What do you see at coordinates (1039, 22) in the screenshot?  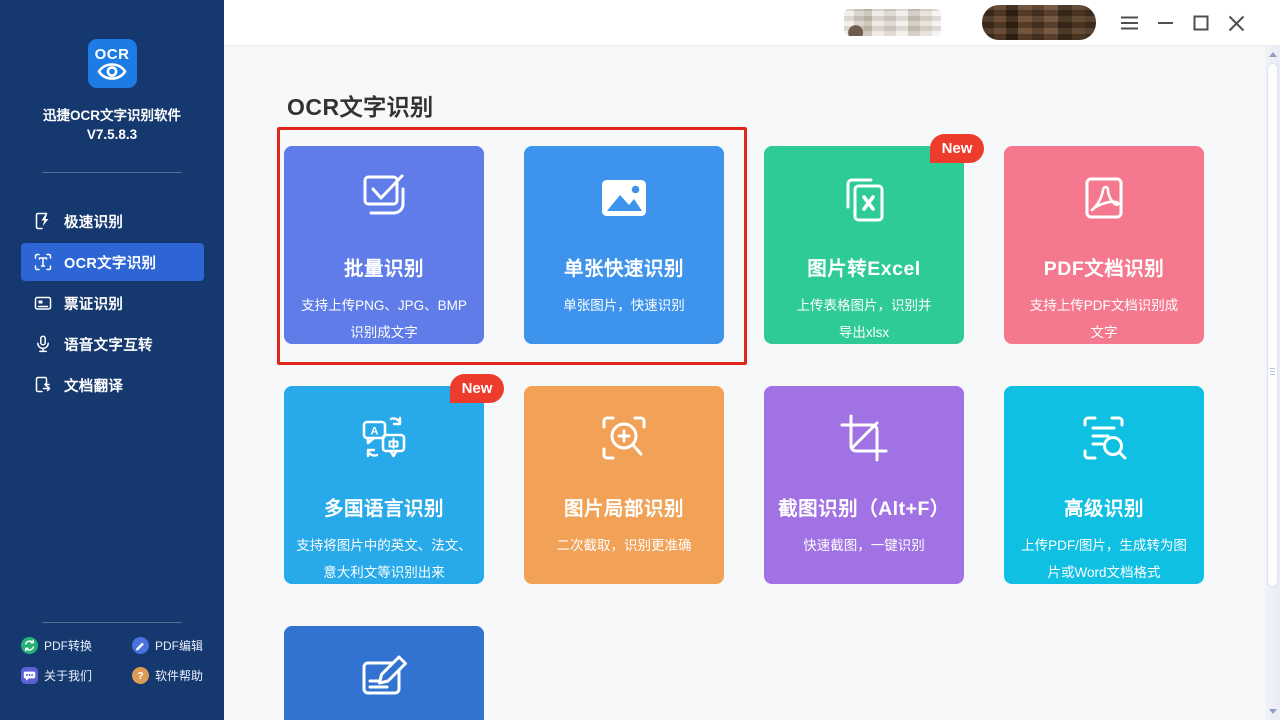 I see `account-redacted` at bounding box center [1039, 22].